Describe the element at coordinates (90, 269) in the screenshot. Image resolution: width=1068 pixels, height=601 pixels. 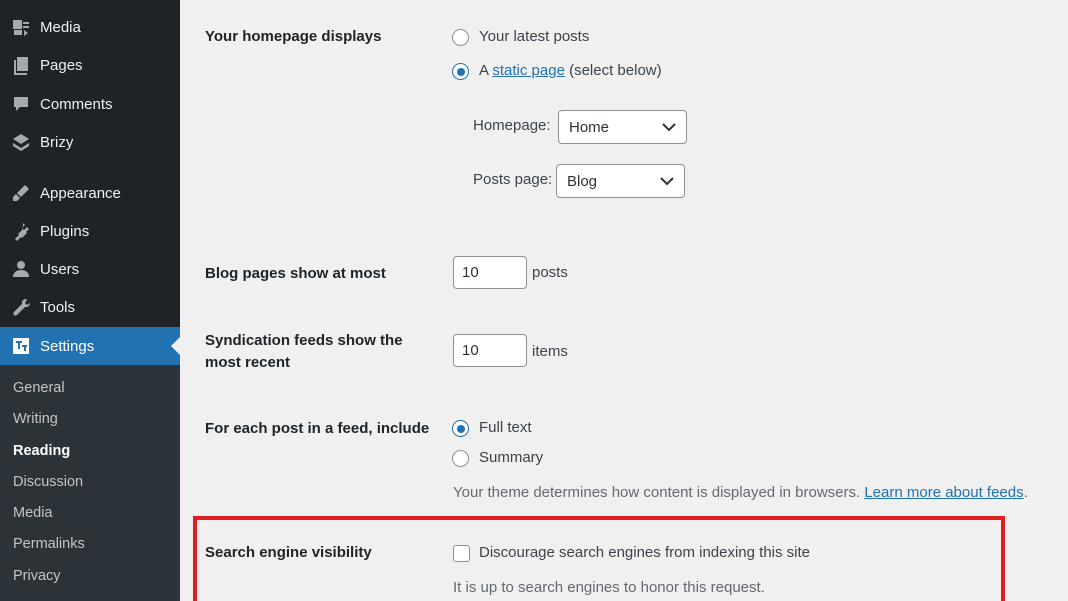
I see `sidebar-item-users: Users` at that location.